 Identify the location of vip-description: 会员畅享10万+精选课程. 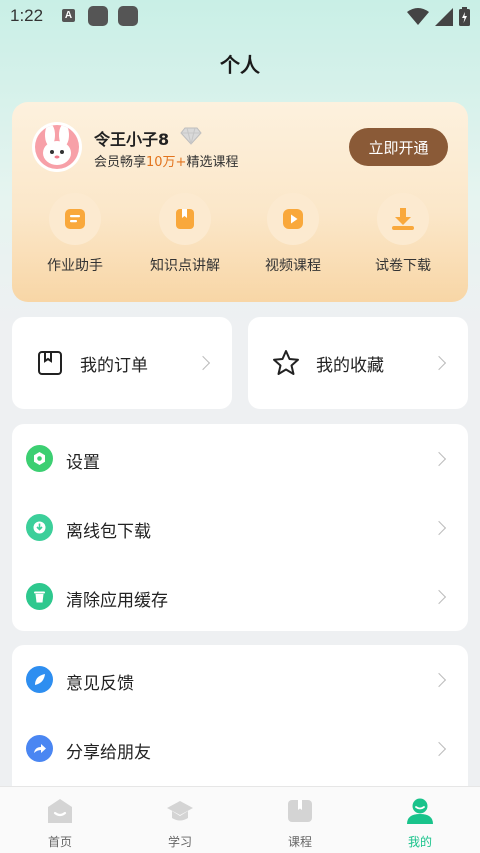
(166, 160).